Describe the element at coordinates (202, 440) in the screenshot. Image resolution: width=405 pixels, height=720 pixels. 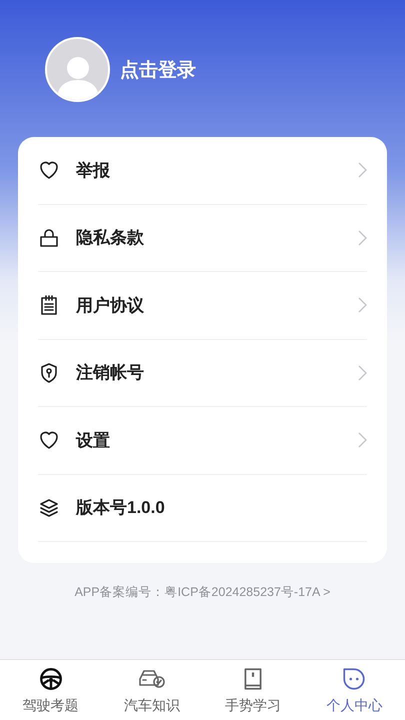
I see `menu-item: 设置` at that location.